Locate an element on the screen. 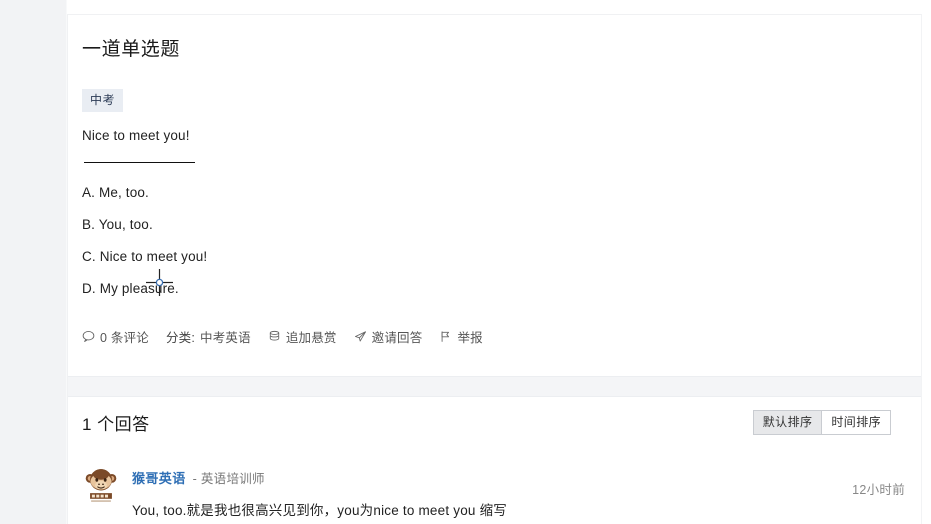 The width and height of the screenshot is (931, 524). option-c: C. Nice to meet you! is located at coordinates (486, 257).